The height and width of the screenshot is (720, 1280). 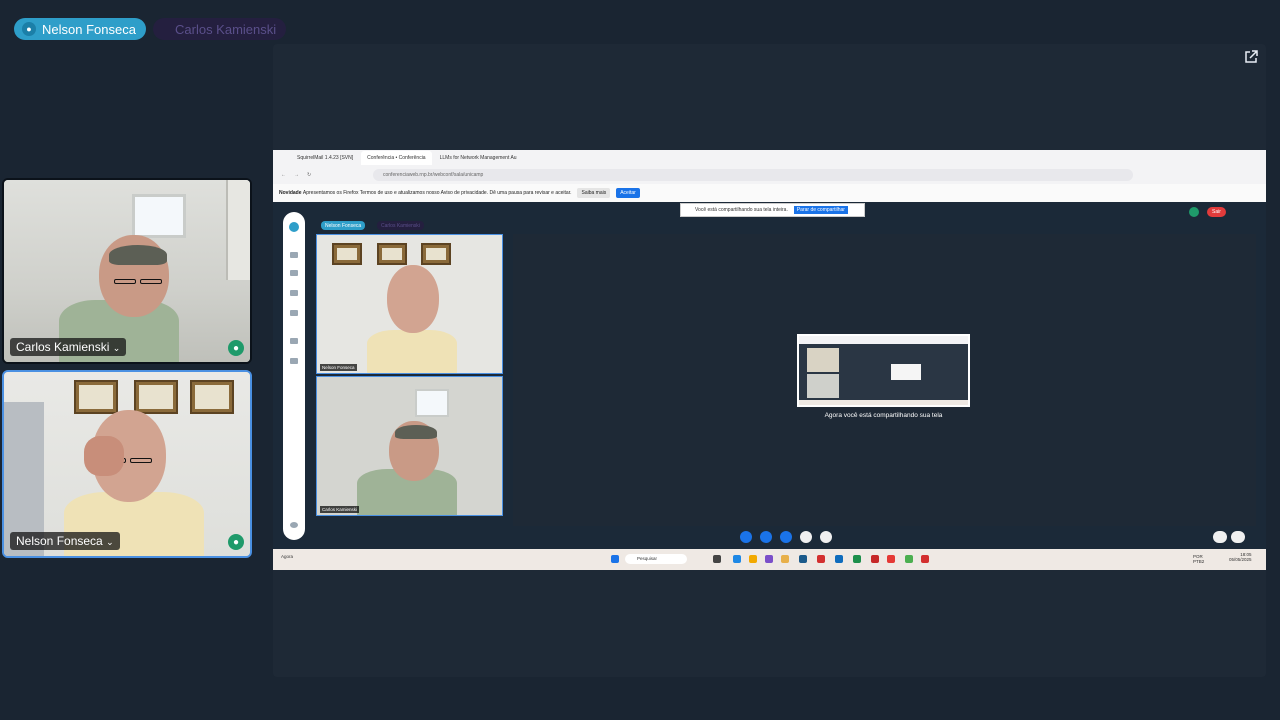 I want to click on participant-label: Carlos Kamienski ⌄, so click(x=68, y=347).